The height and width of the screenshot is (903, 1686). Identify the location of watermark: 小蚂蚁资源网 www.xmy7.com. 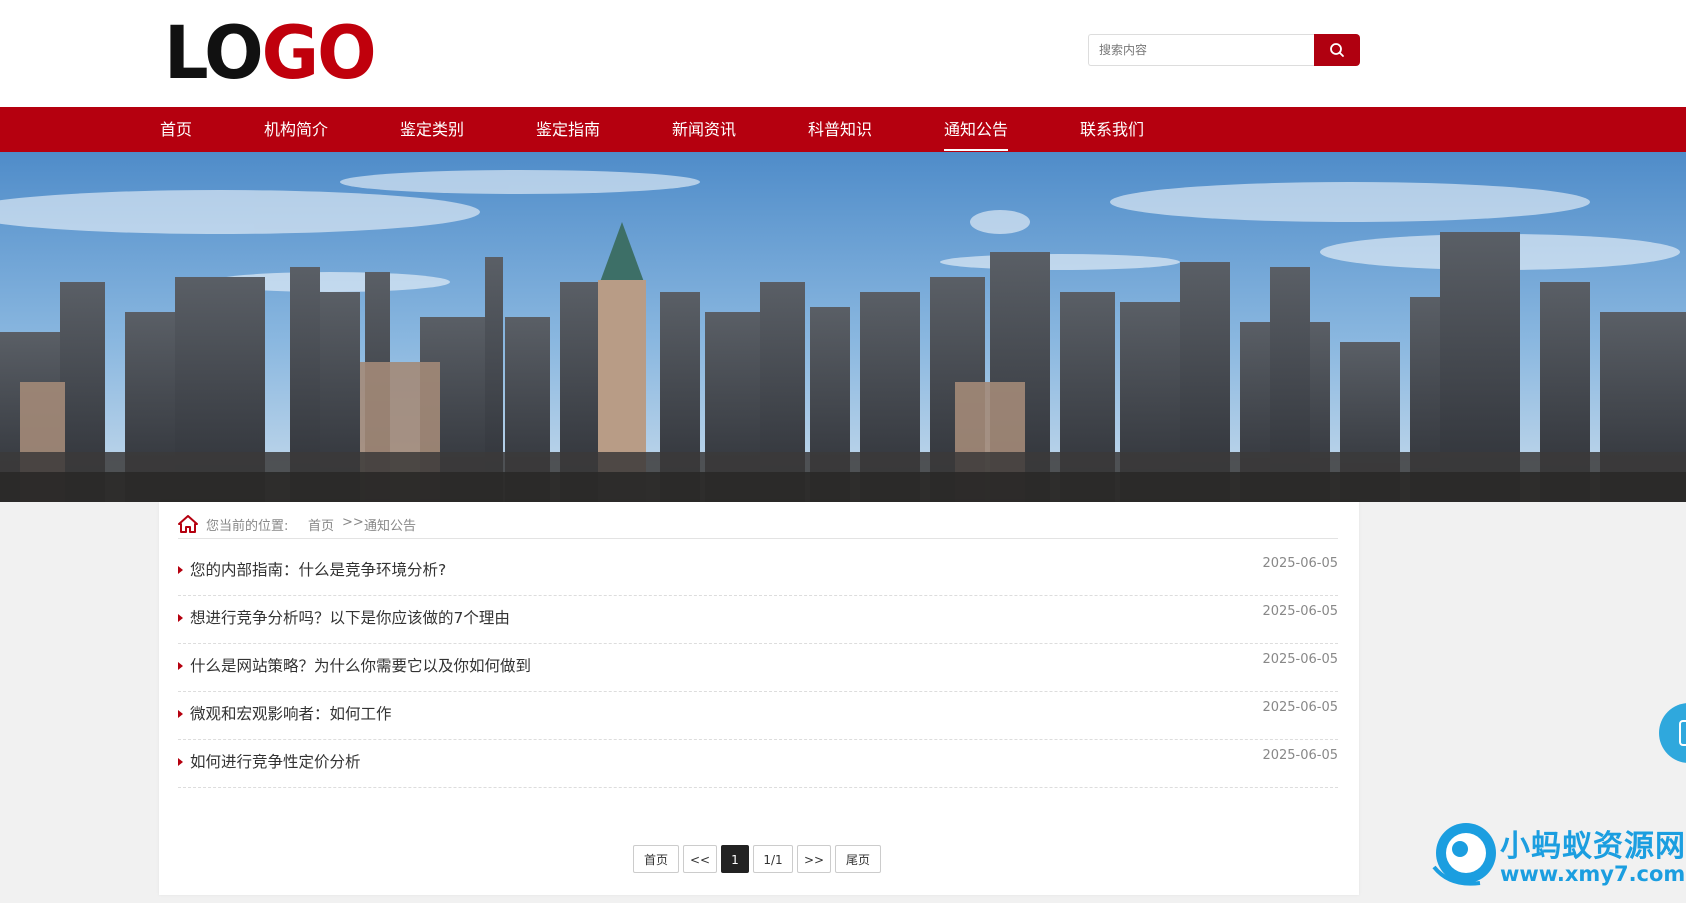
(1558, 859).